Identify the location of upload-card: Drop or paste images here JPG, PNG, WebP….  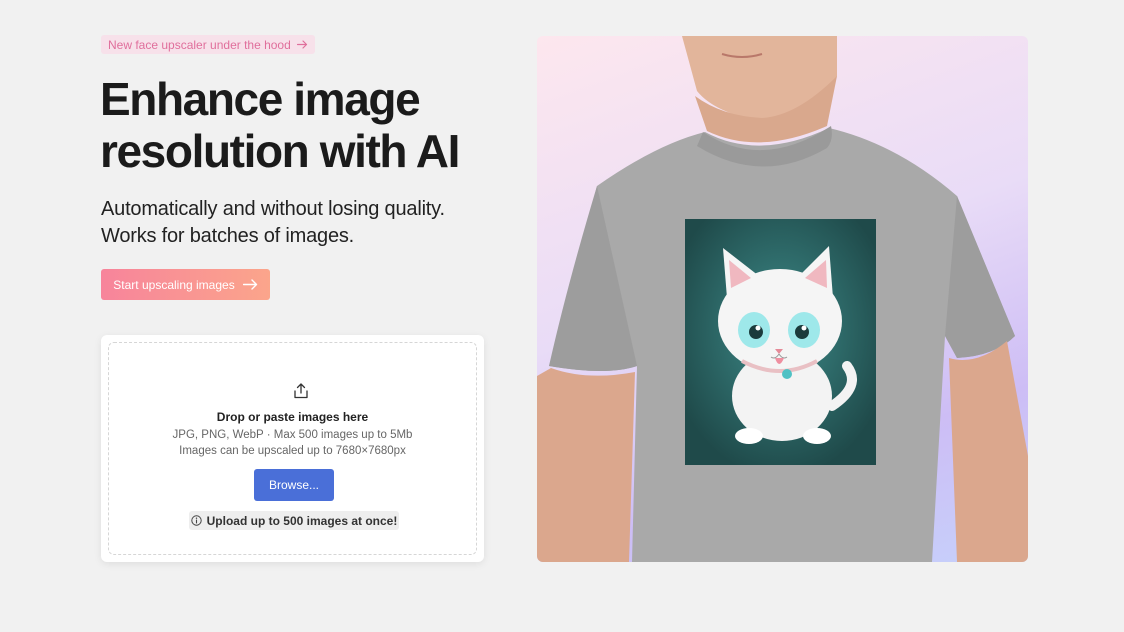
(292, 448).